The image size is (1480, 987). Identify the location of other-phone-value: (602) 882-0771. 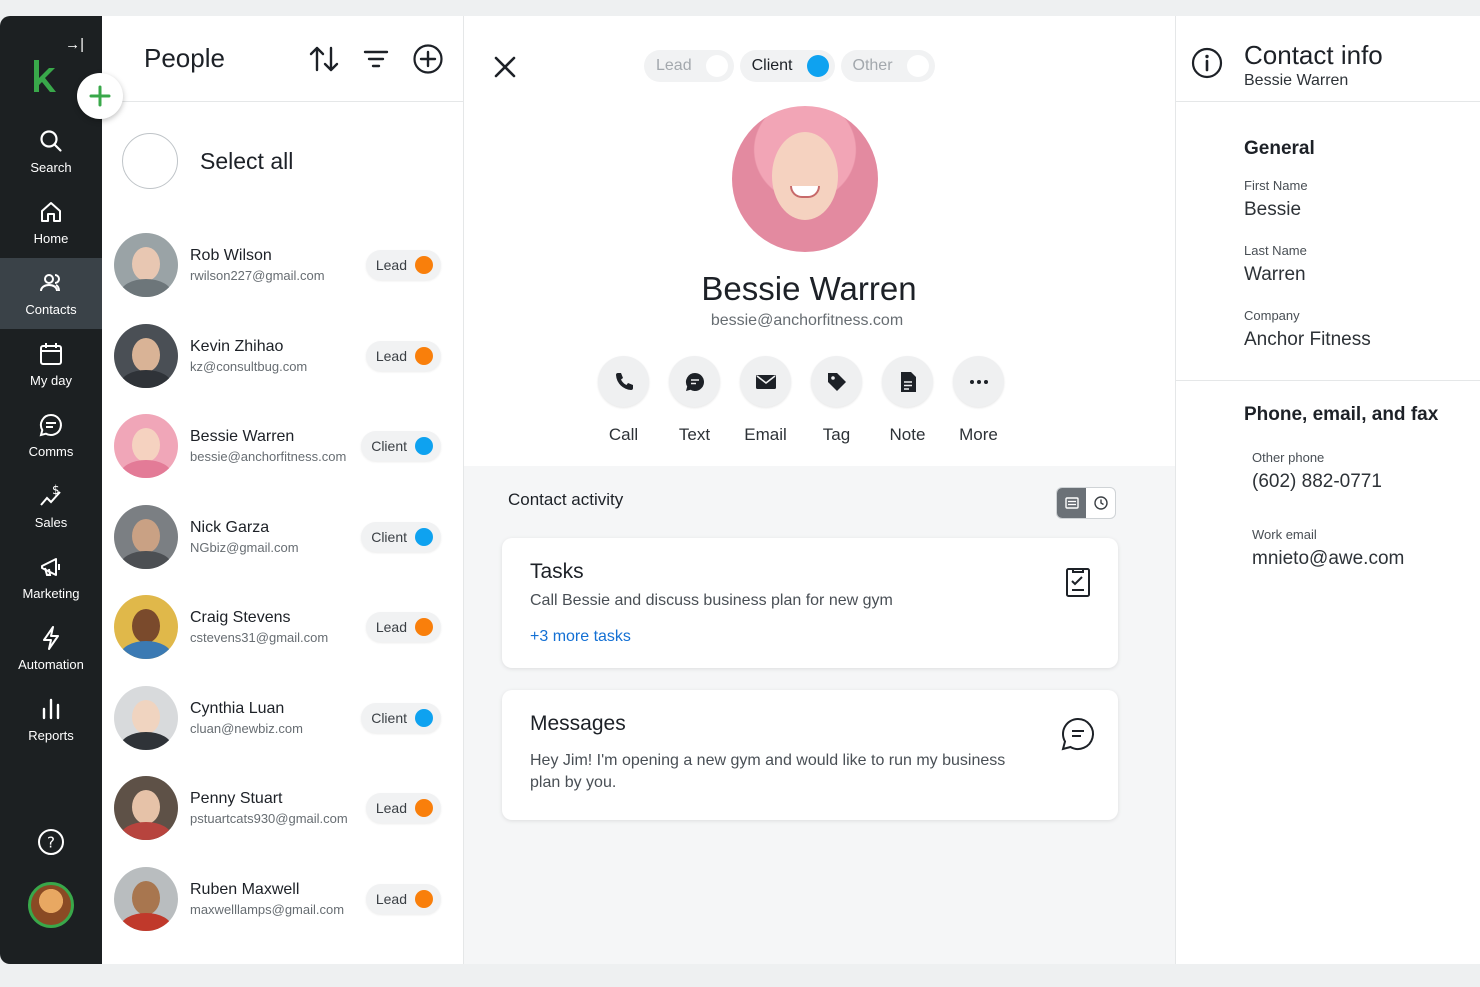
(1345, 482).